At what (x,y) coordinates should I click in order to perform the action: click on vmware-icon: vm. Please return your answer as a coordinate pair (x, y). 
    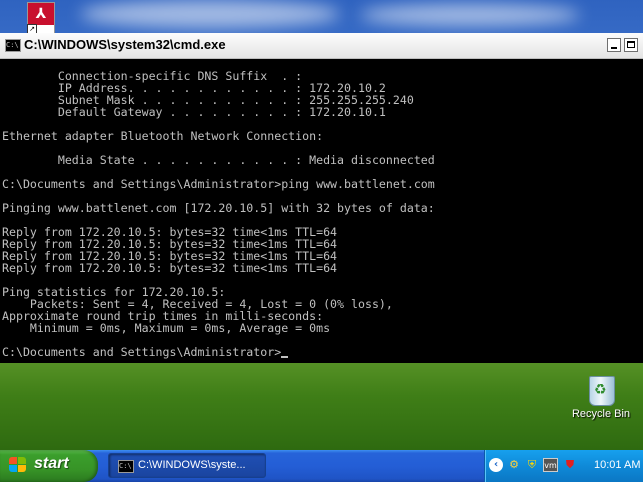
    Looking at the image, I should click on (550, 465).